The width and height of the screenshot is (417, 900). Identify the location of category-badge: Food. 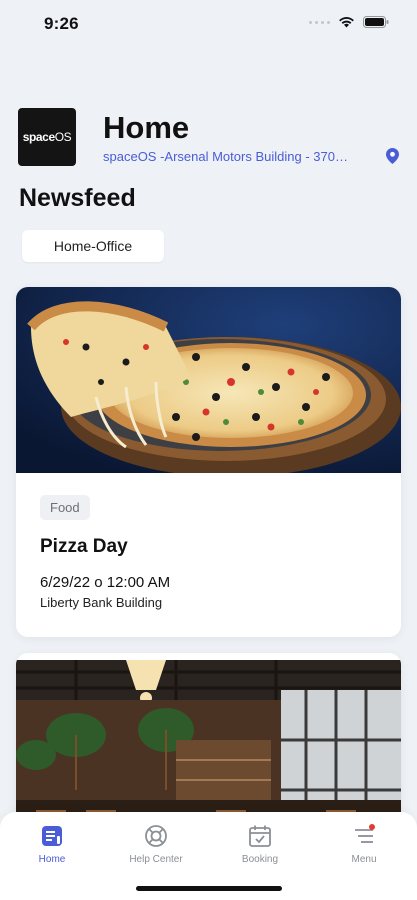
(65, 507).